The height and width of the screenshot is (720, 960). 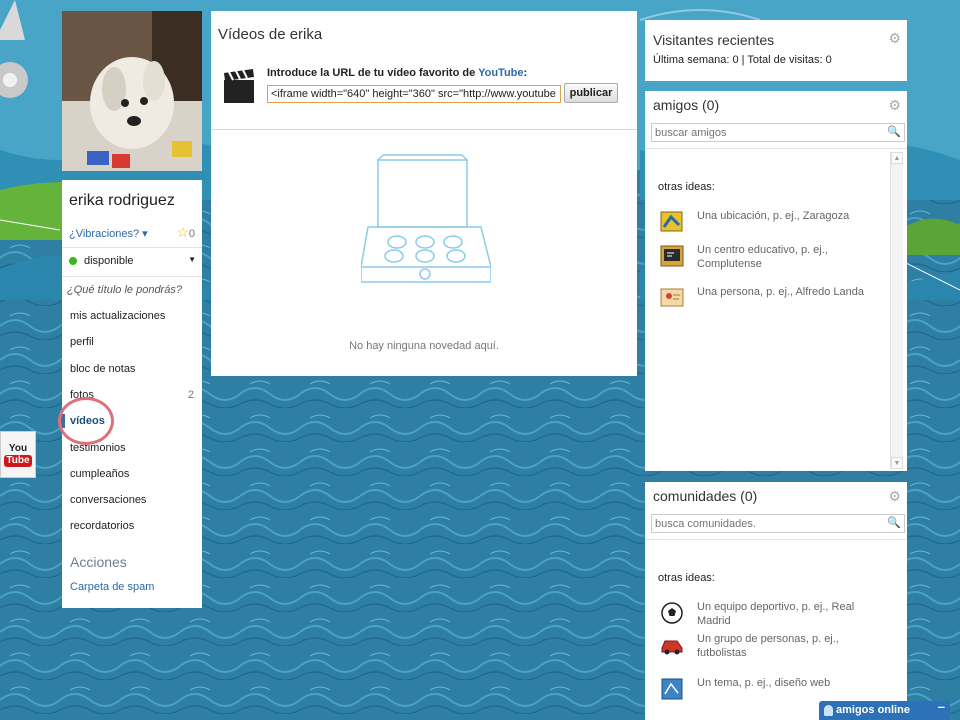 I want to click on visitors-stats: Última semana: 0 | Total de visitas: 0, so click(x=742, y=60).